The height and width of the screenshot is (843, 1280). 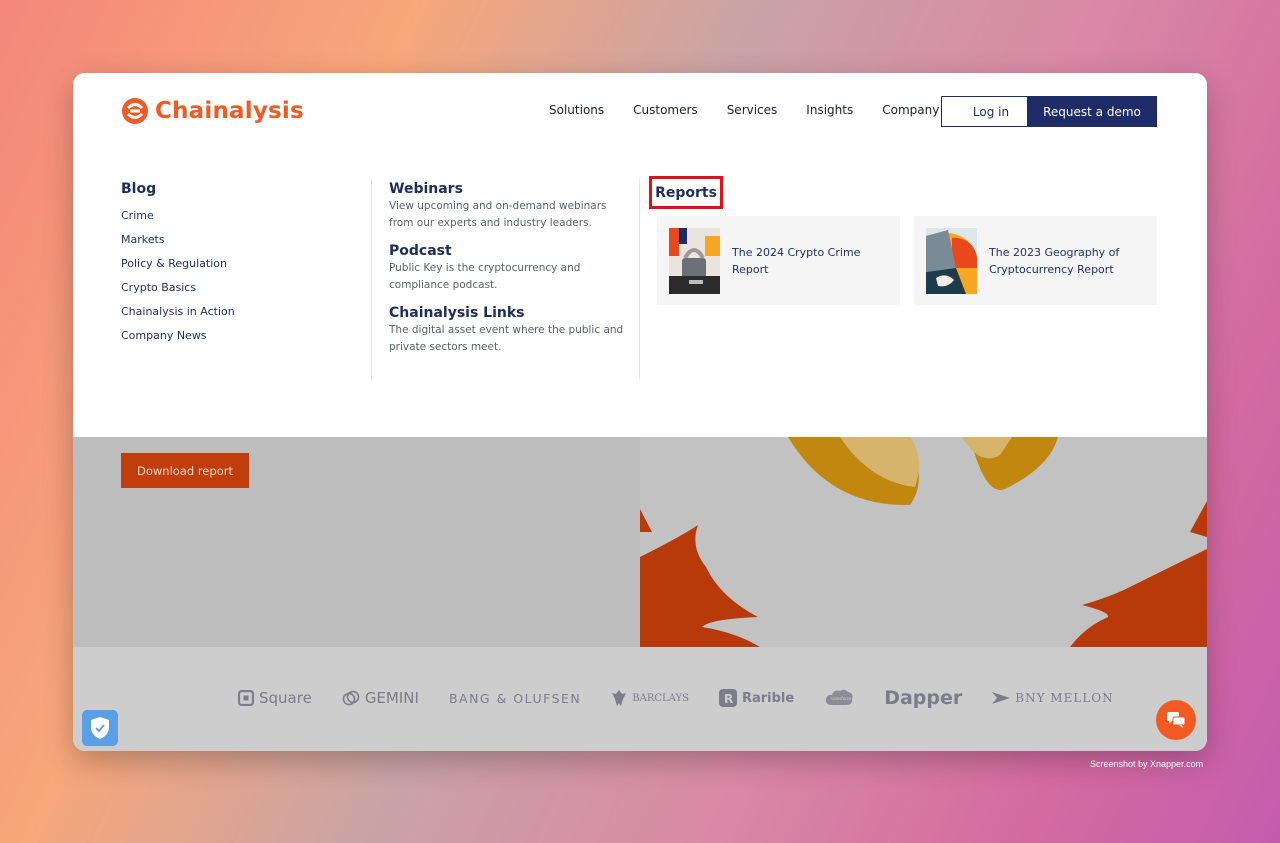 I want to click on report-card-title: The 2024 Crypto Crime Report, so click(x=796, y=260).